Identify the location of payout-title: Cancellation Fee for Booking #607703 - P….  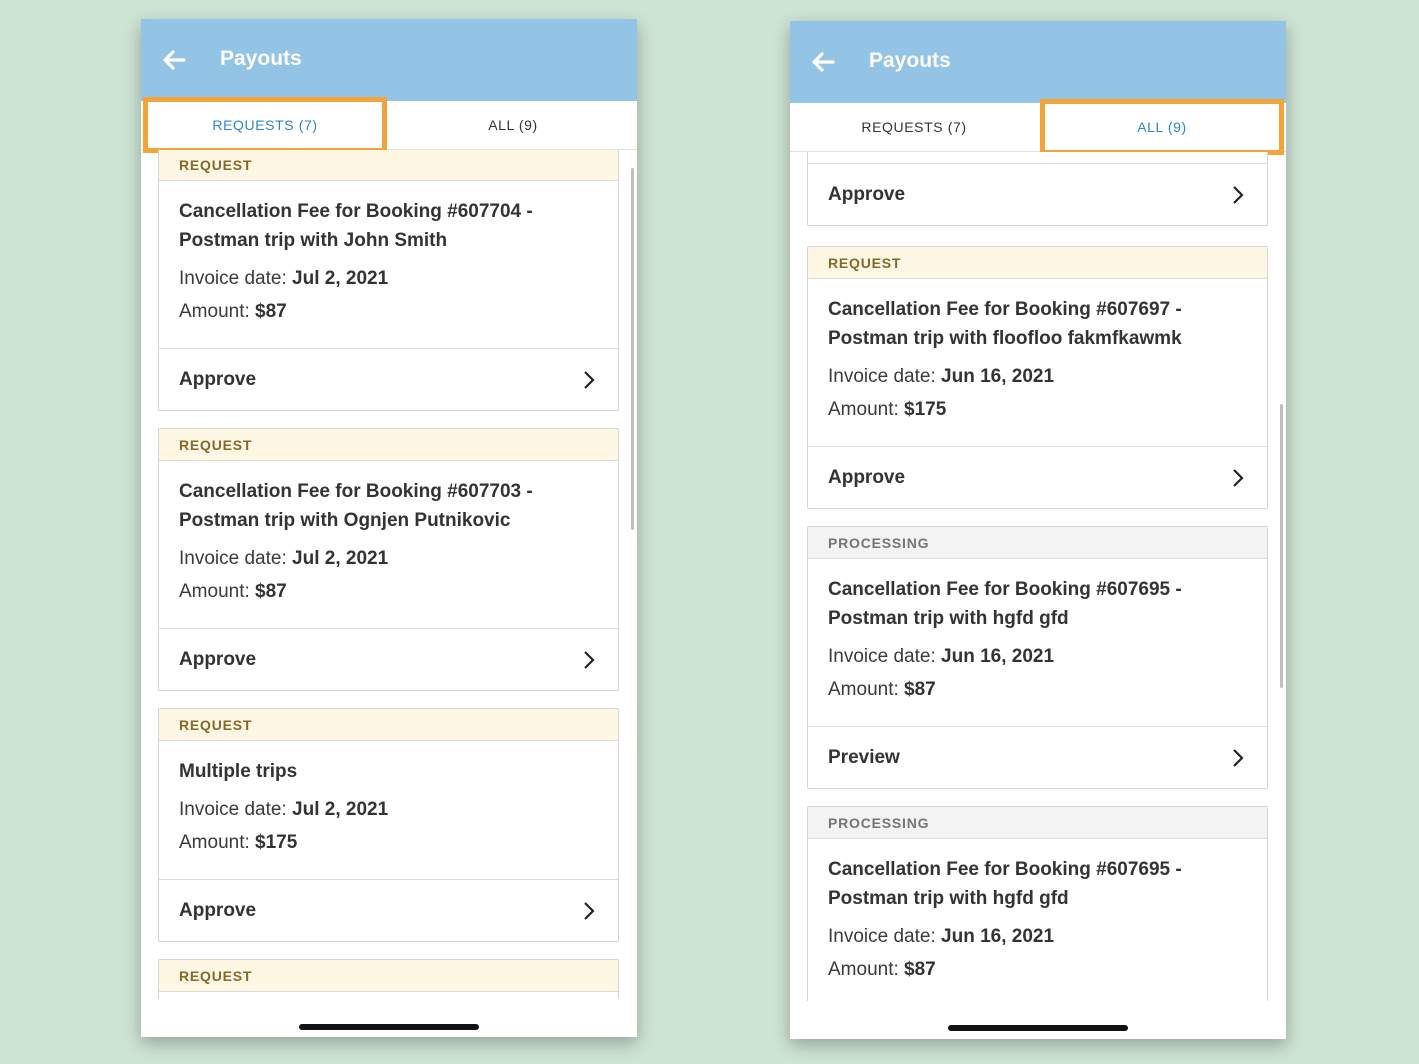
(388, 506).